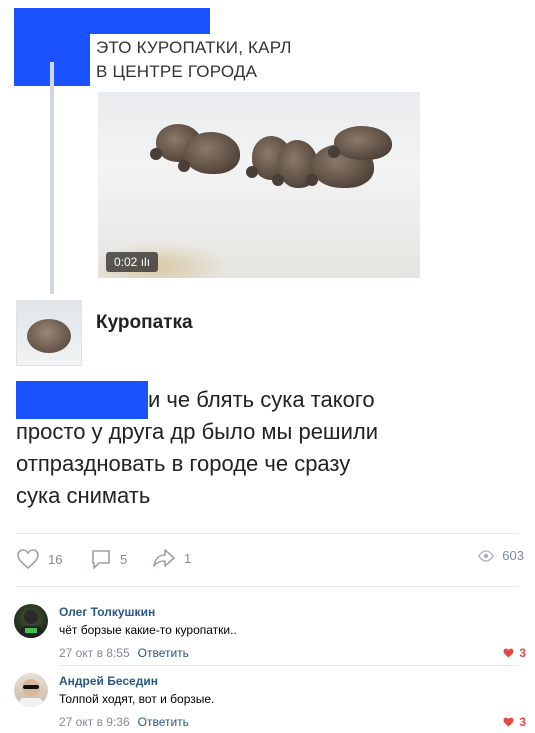 Image resolution: width=535 pixels, height=733 pixels. What do you see at coordinates (94, 722) in the screenshot?
I see `comment-date: 27 окт в 9:36` at bounding box center [94, 722].